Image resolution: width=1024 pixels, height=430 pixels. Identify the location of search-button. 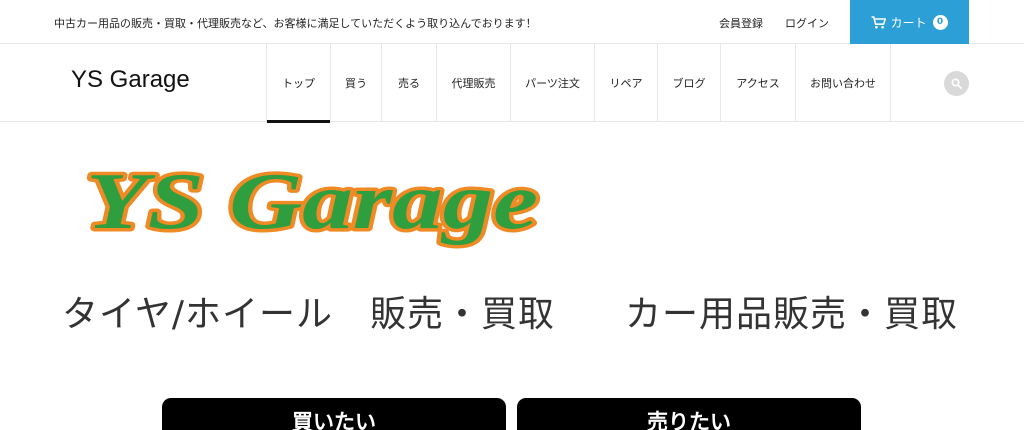
(956, 83).